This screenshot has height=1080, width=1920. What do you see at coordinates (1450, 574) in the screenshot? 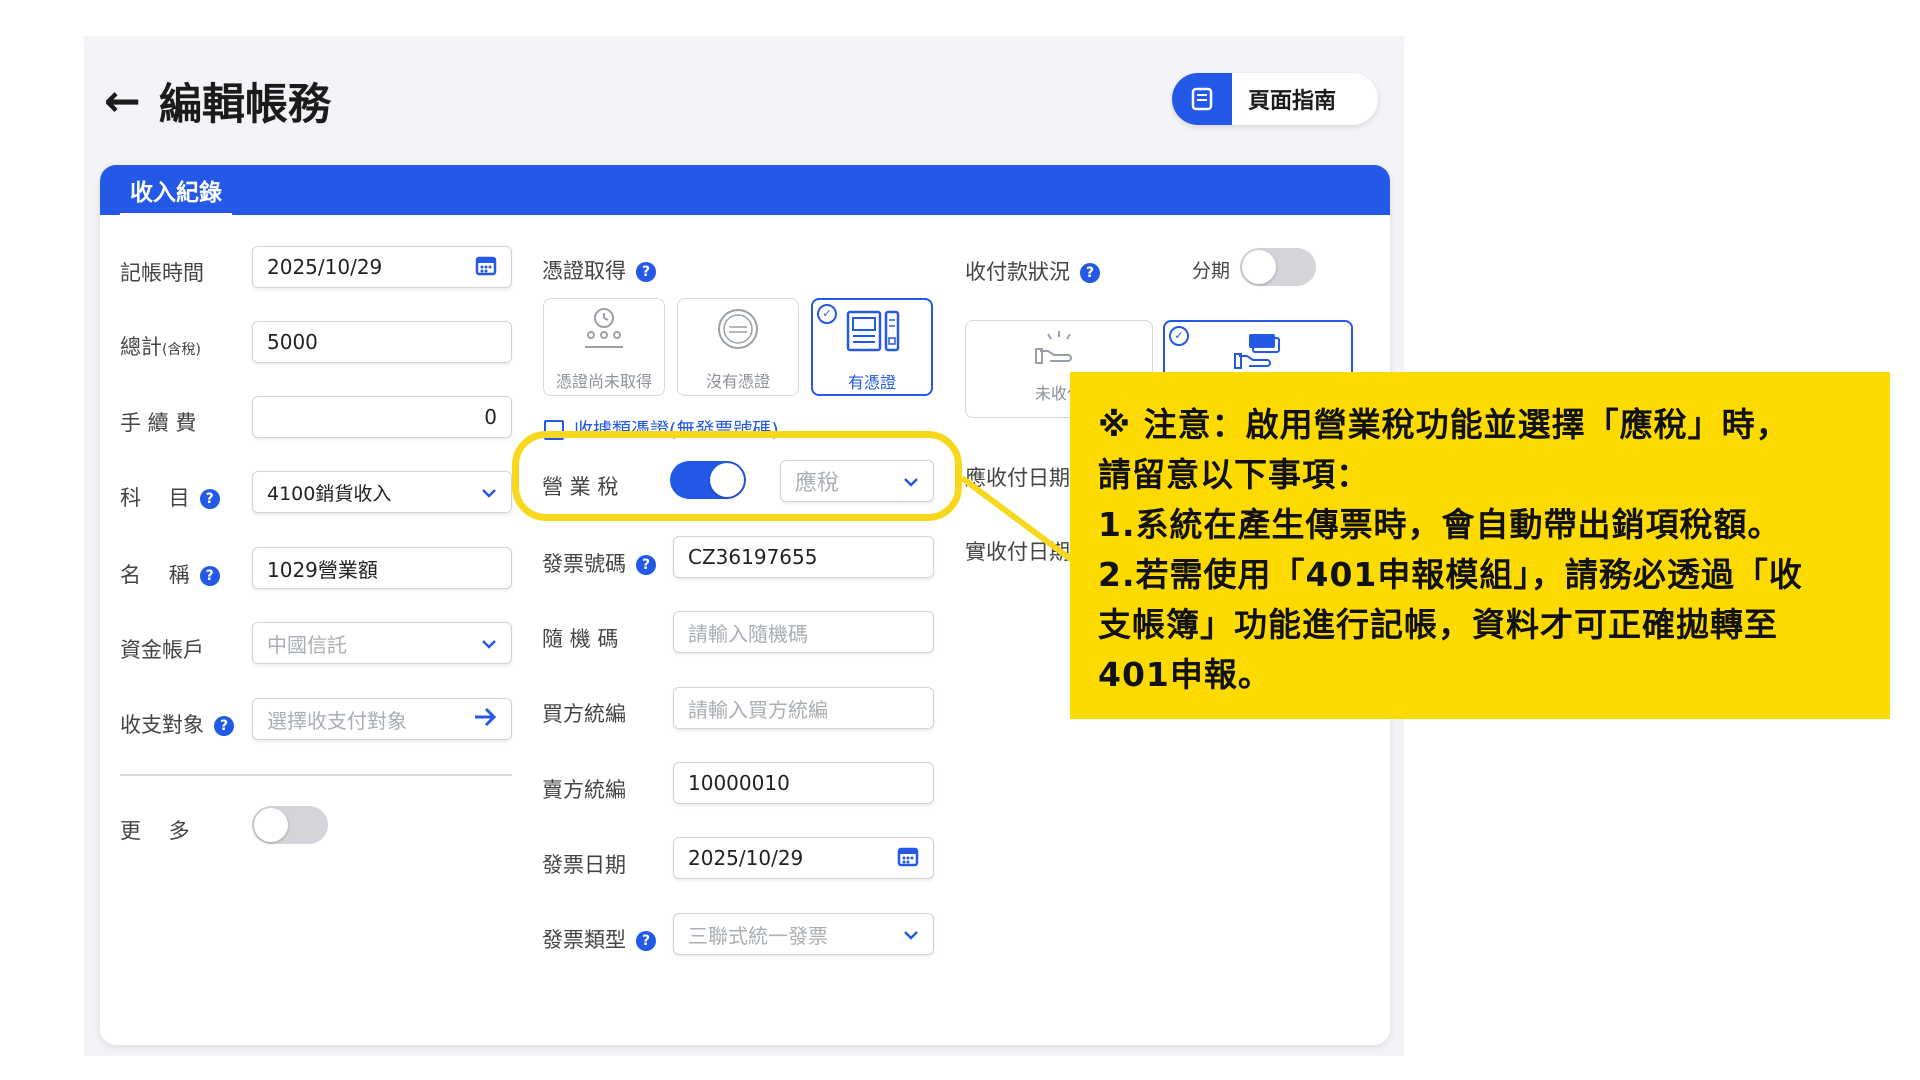
I see `note-line: 2.若需使用「401申報模組」，請務必透過「收` at bounding box center [1450, 574].